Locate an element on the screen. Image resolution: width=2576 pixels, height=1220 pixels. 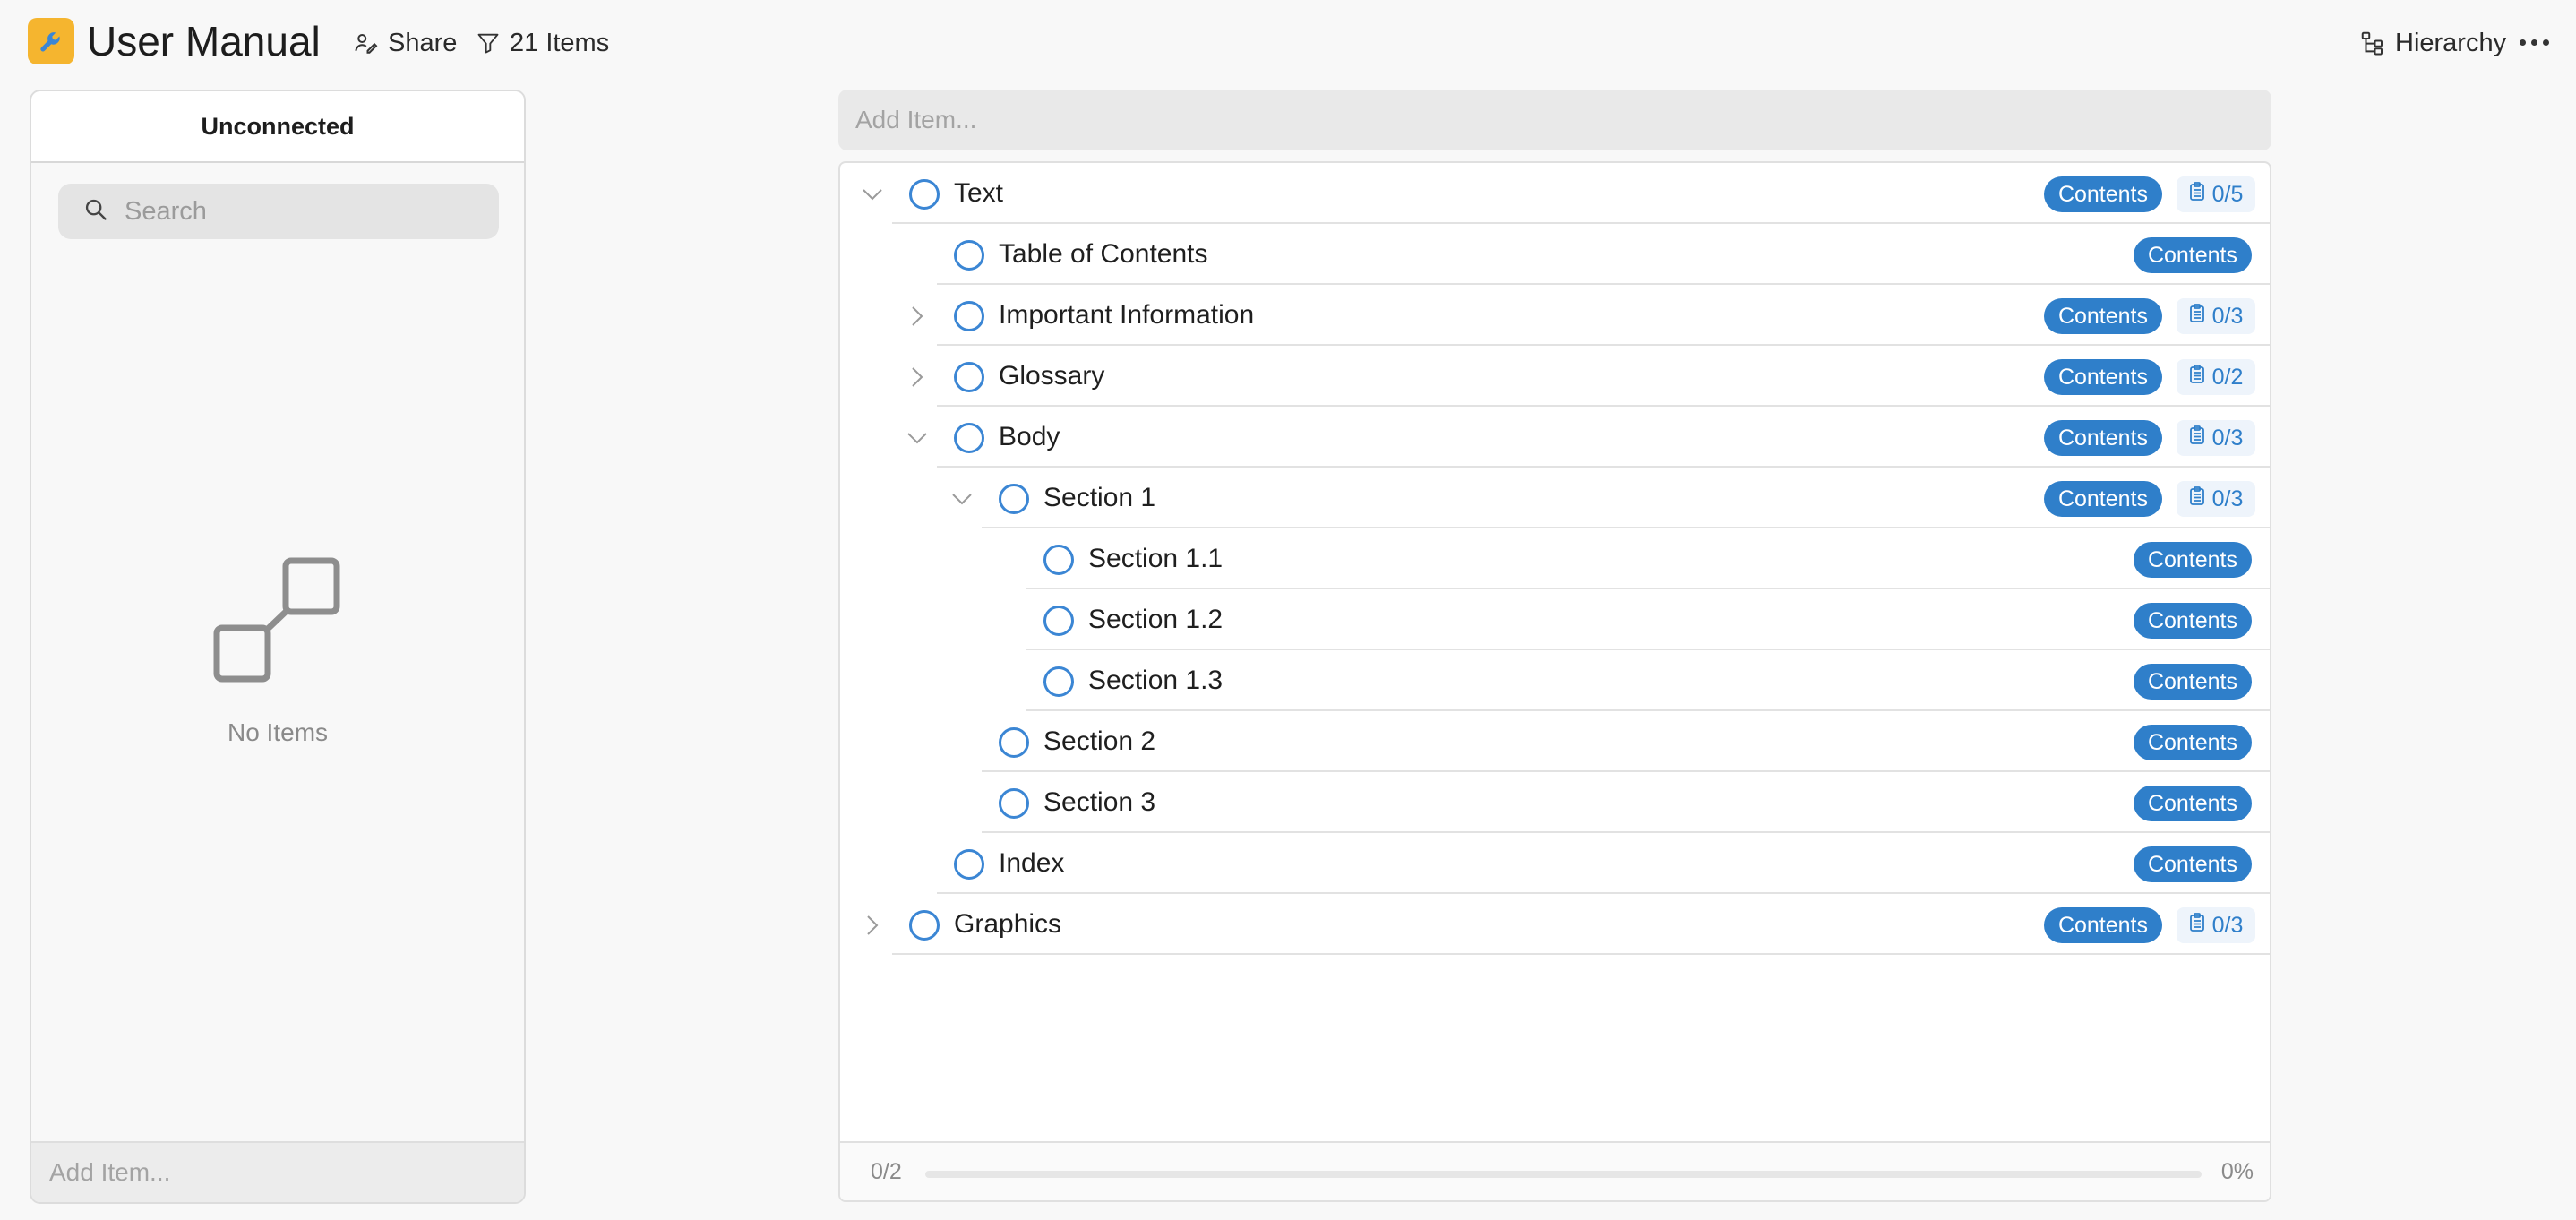
tree-row: Body Contents 0/3 is located at coordinates (1555, 438).